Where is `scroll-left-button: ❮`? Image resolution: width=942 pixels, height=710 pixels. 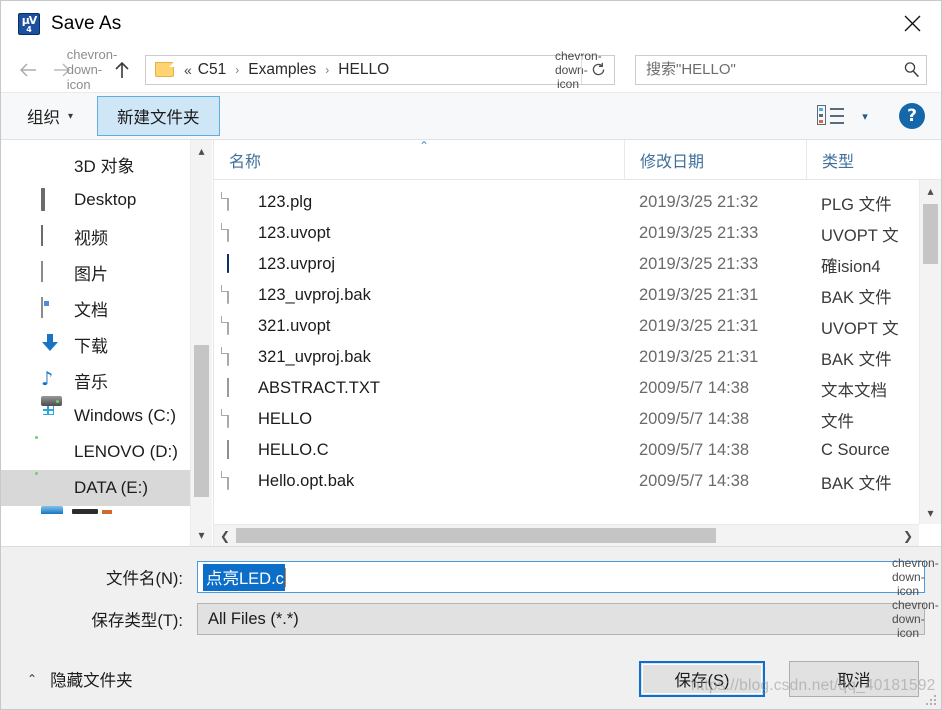
scroll-left-button: ❮ is located at coordinates (225, 536).